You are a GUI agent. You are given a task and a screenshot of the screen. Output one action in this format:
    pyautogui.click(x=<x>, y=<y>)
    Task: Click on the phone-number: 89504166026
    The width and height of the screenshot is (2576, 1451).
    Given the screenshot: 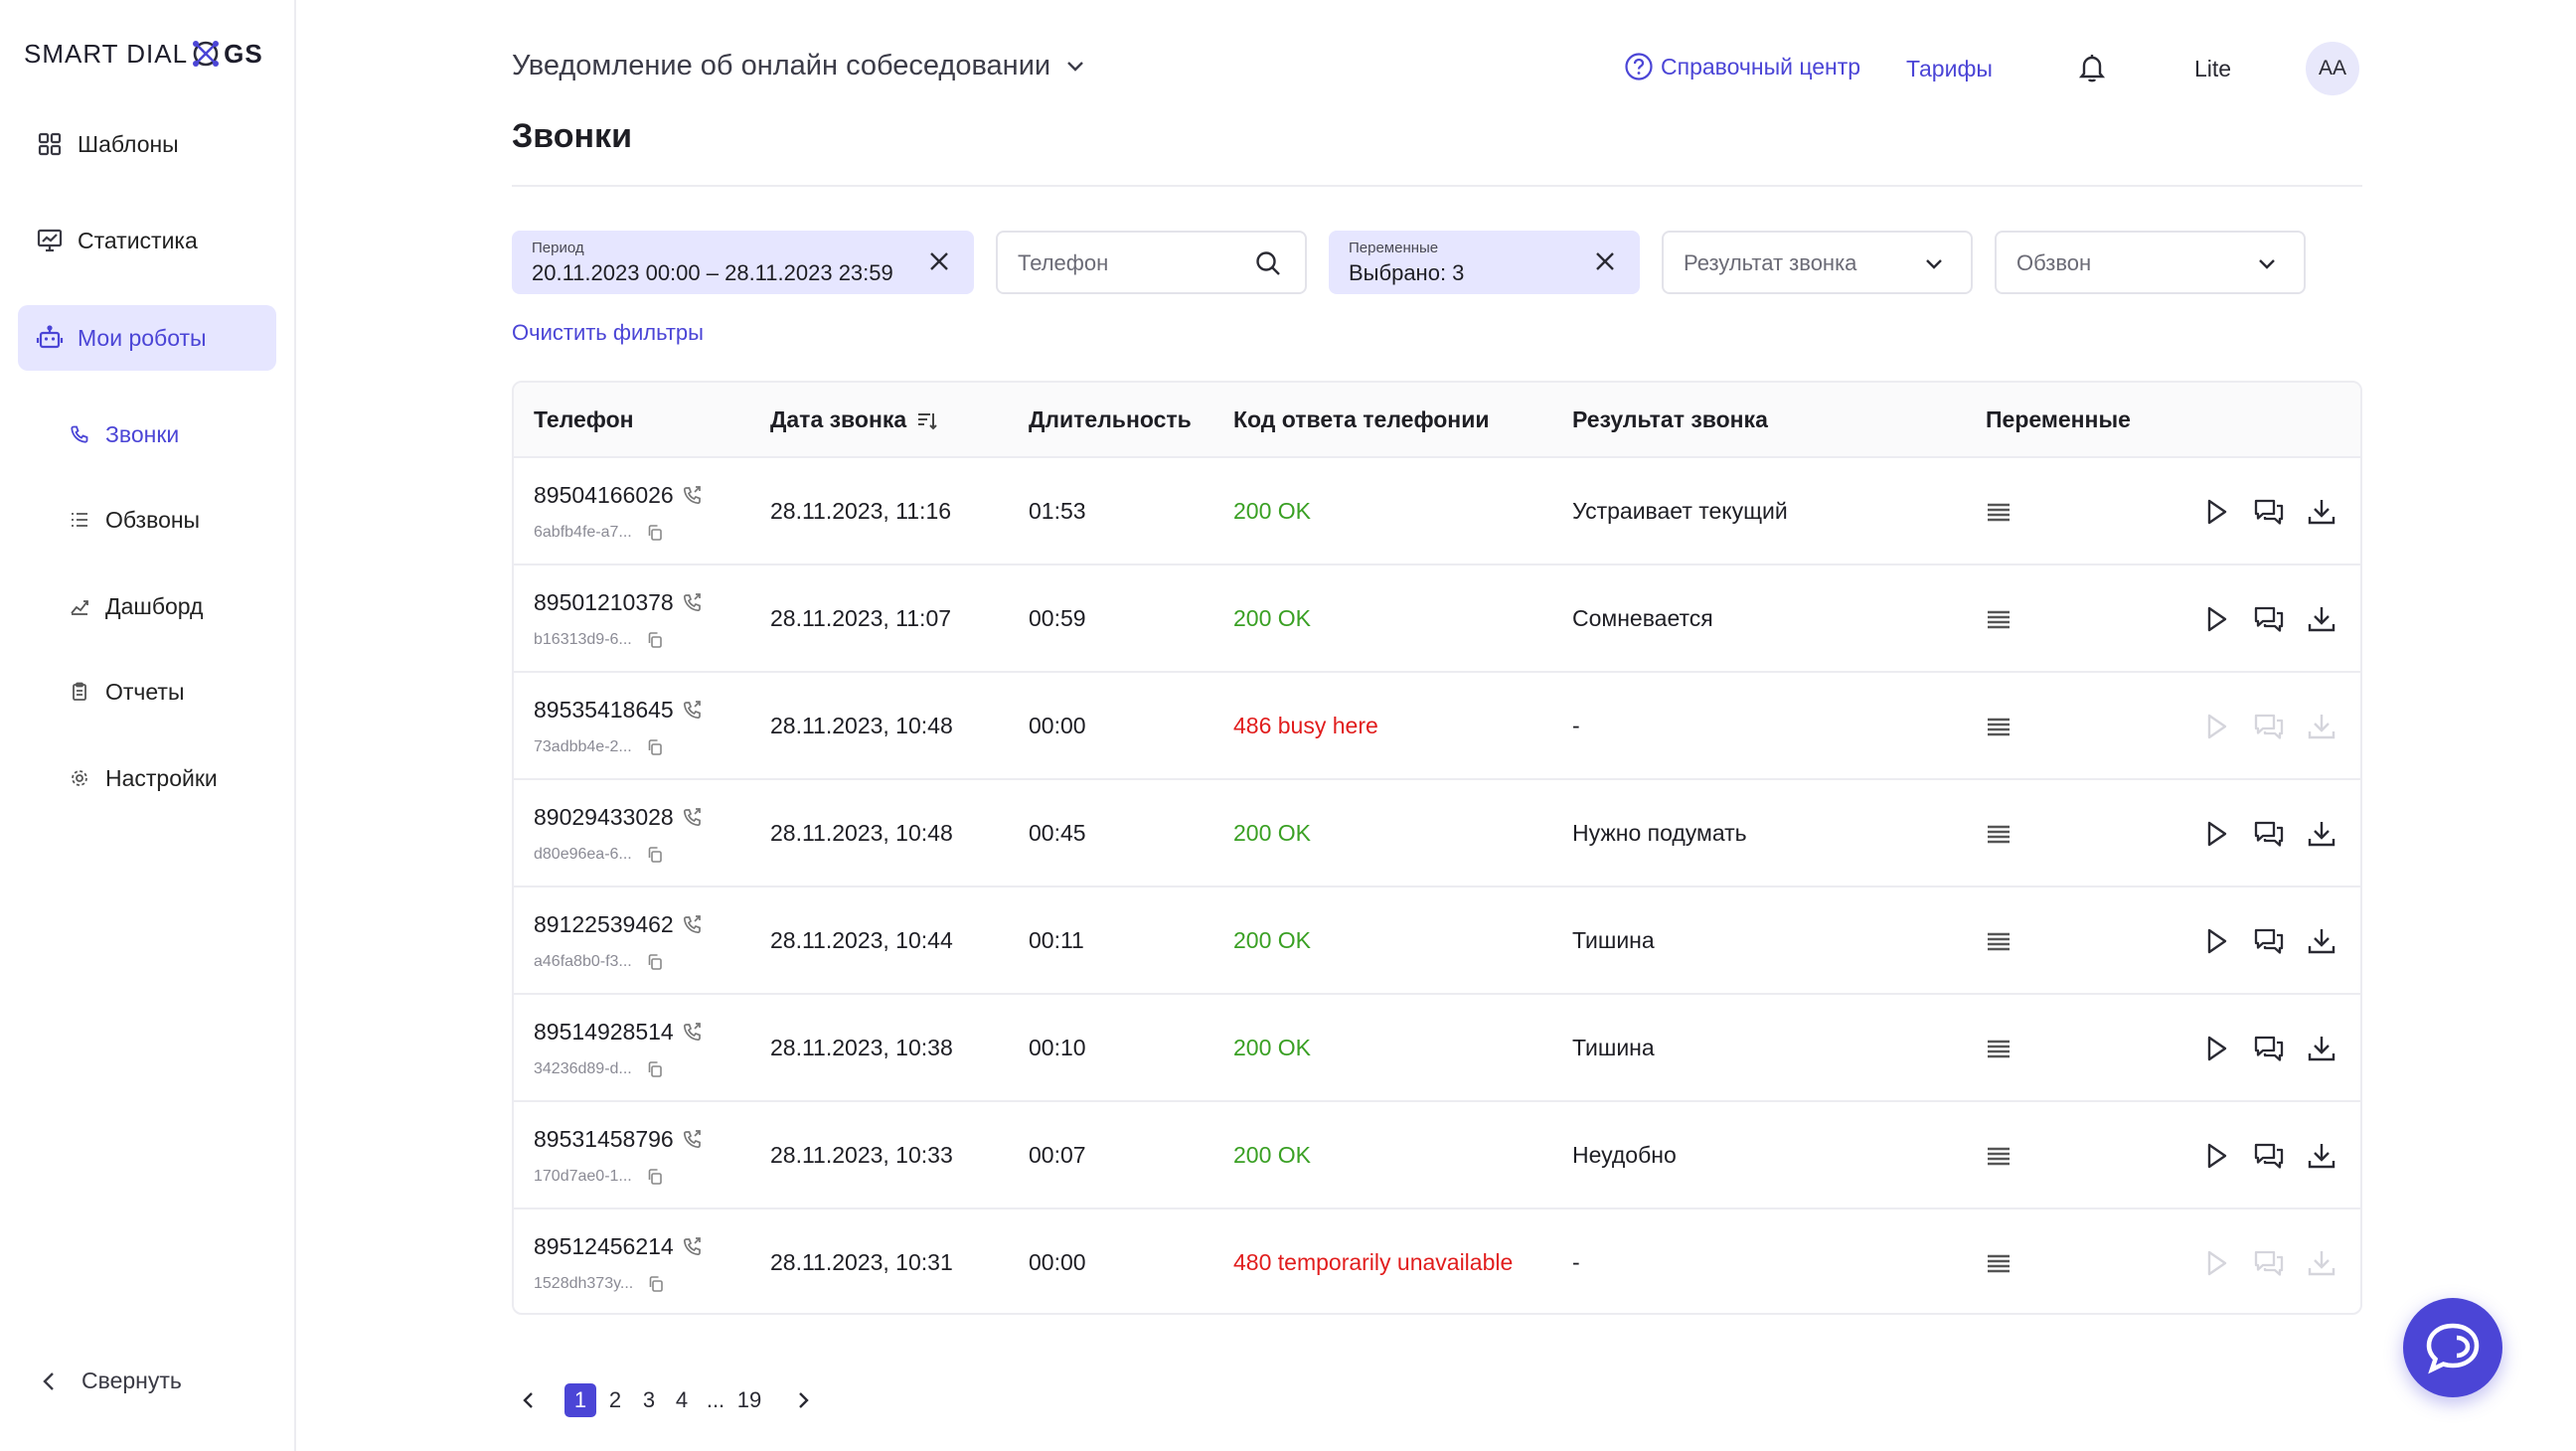 What is the action you would take?
    pyautogui.click(x=604, y=496)
    